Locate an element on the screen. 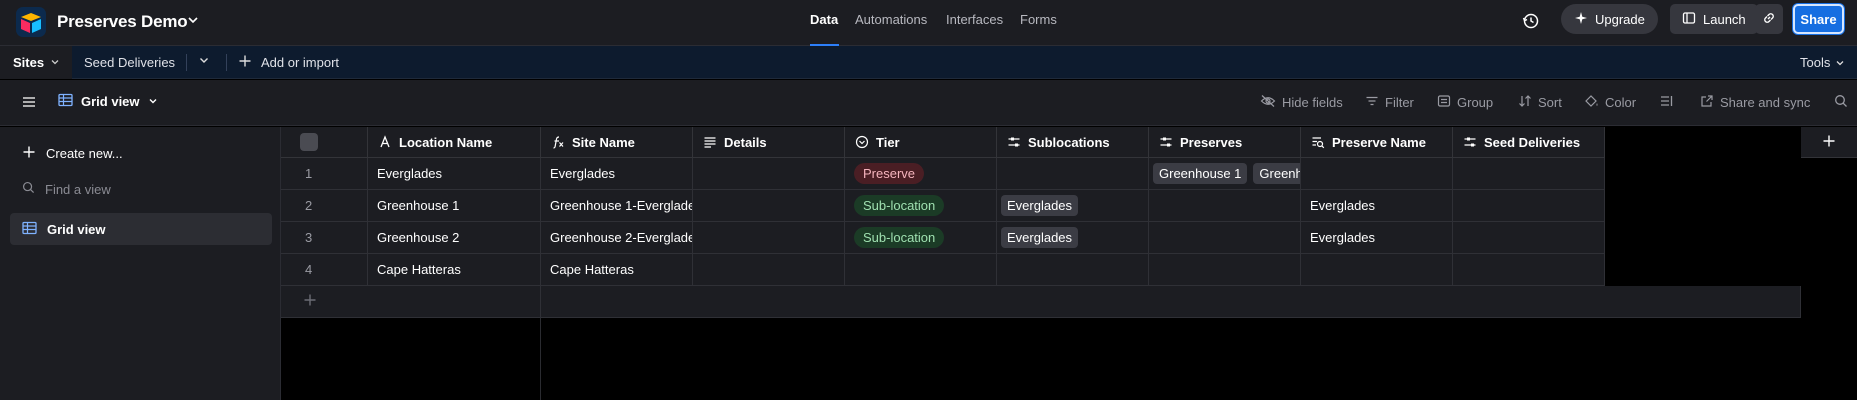 Image resolution: width=1857 pixels, height=400 pixels. nav-tab-interfaces: Interfaces is located at coordinates (974, 19).